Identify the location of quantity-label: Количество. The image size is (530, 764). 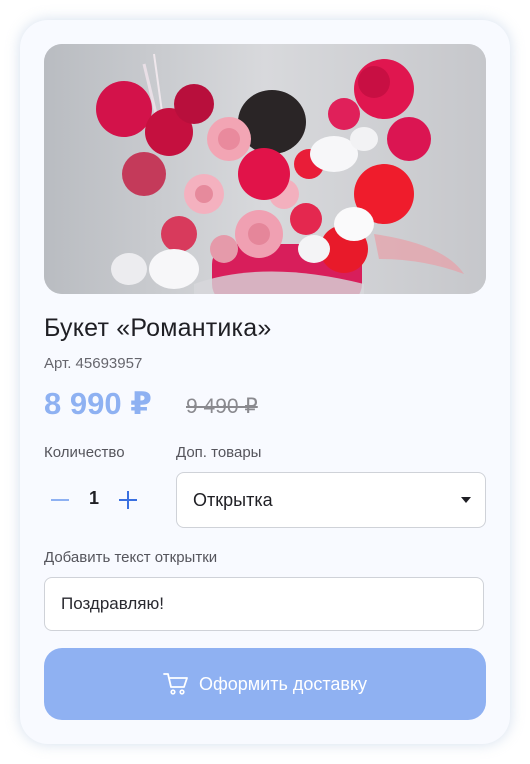
(84, 452).